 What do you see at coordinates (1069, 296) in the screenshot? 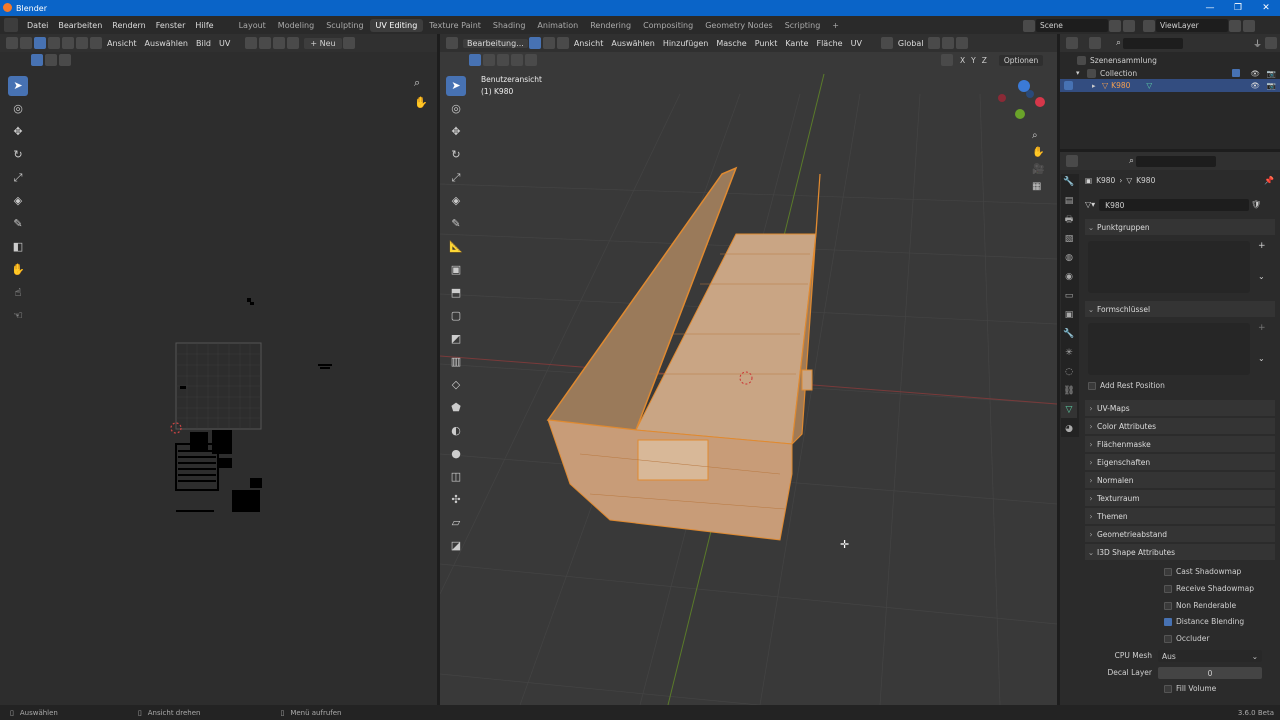
I see `collection-tab-icon: ▭` at bounding box center [1069, 296].